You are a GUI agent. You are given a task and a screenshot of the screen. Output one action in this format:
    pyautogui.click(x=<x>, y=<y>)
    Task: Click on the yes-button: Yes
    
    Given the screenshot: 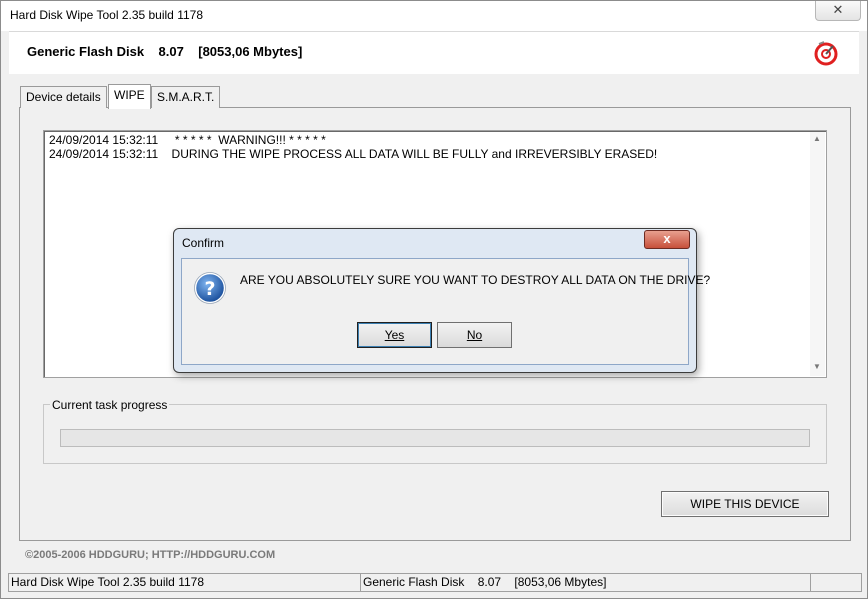 What is the action you would take?
    pyautogui.click(x=394, y=335)
    